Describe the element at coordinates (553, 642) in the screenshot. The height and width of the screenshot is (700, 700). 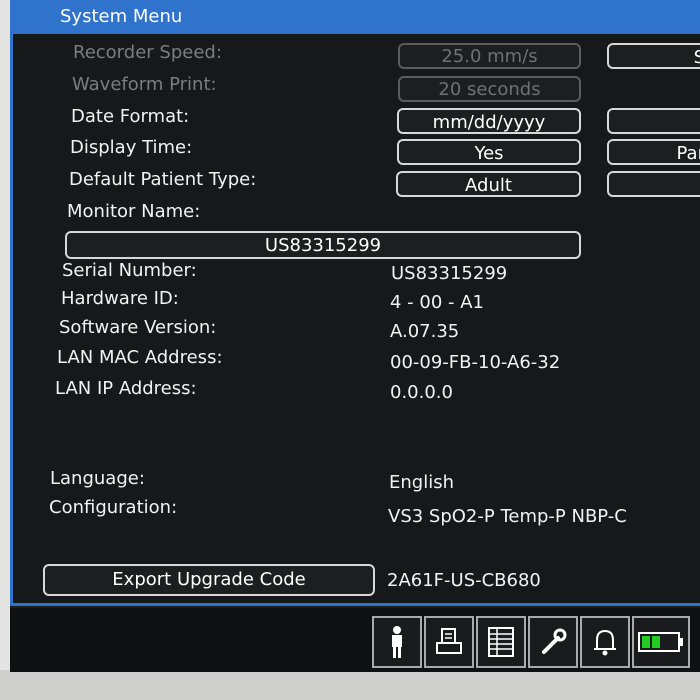
I see `wrench-icon` at that location.